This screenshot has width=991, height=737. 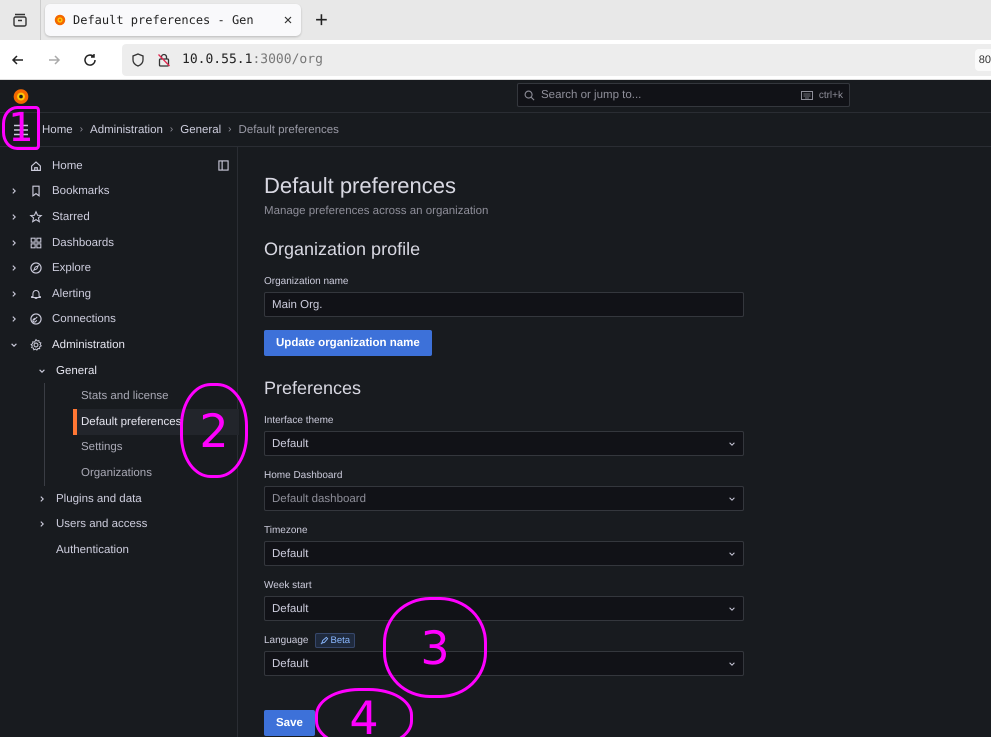 What do you see at coordinates (360, 186) in the screenshot?
I see `page-title: Default preferences` at bounding box center [360, 186].